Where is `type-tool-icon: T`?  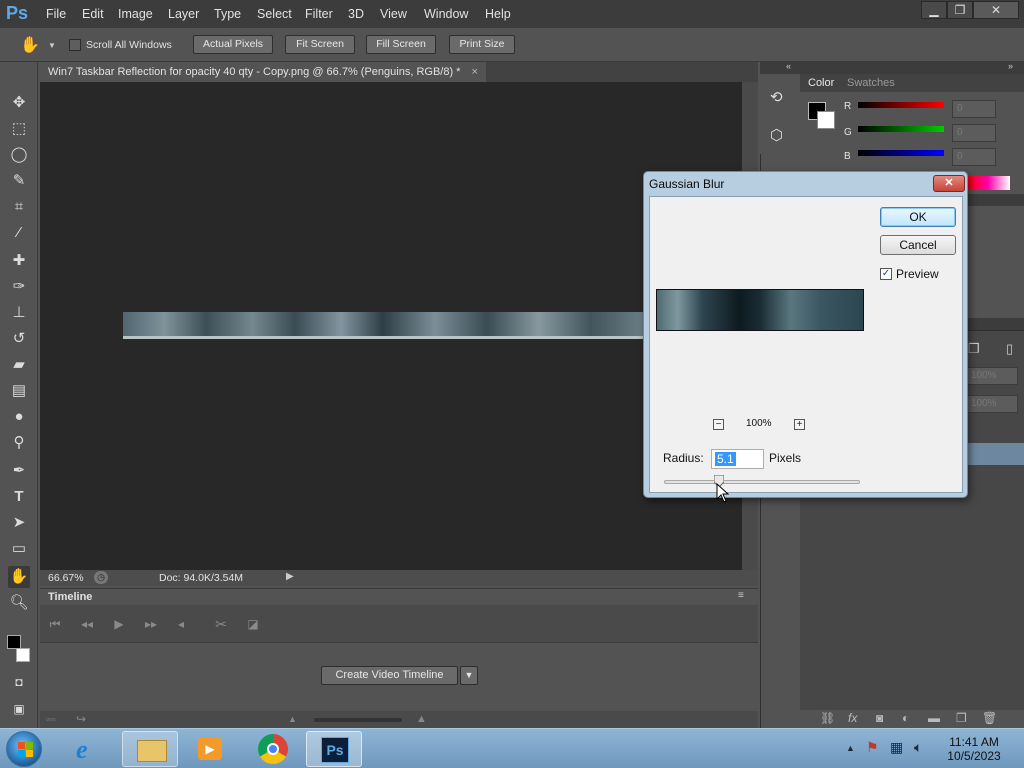
type-tool-icon: T is located at coordinates (19, 497).